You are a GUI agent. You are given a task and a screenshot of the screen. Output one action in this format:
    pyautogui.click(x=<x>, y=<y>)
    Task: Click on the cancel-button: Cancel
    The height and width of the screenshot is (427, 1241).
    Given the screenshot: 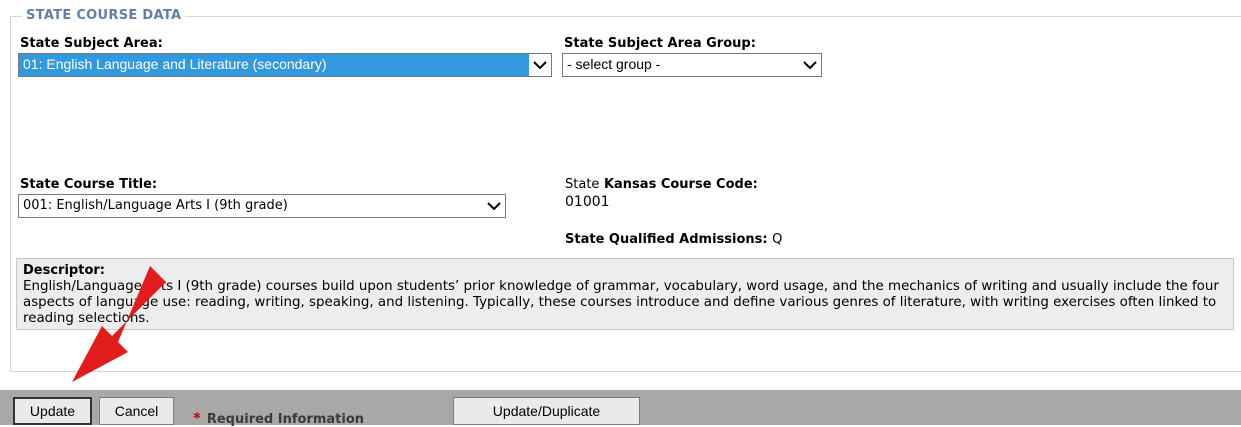 What is the action you would take?
    pyautogui.click(x=136, y=411)
    